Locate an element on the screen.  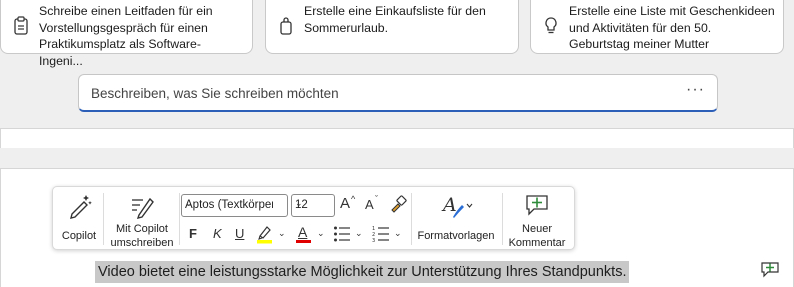
font-color-button: A ⌄ is located at coordinates (312, 234).